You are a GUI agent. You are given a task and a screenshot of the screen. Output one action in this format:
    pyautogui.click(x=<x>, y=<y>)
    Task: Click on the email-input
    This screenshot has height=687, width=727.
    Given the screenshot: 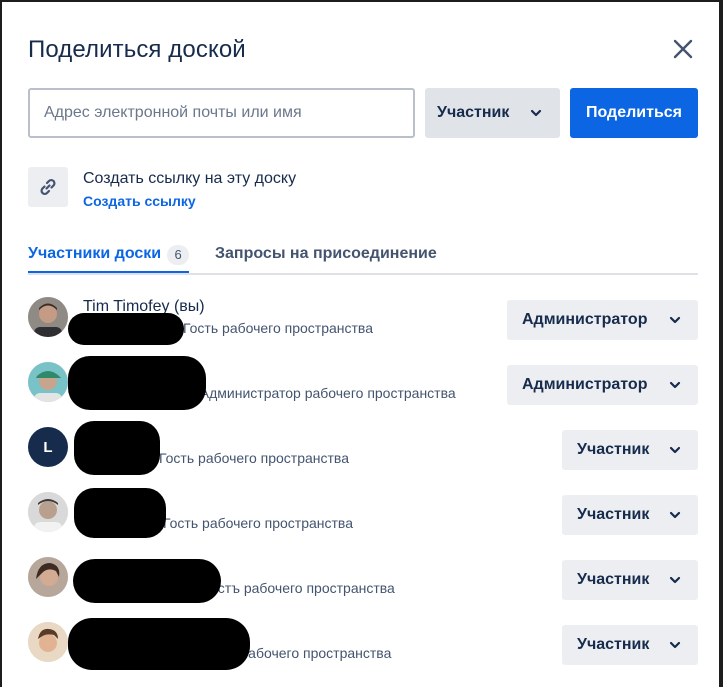 What is the action you would take?
    pyautogui.click(x=221, y=113)
    